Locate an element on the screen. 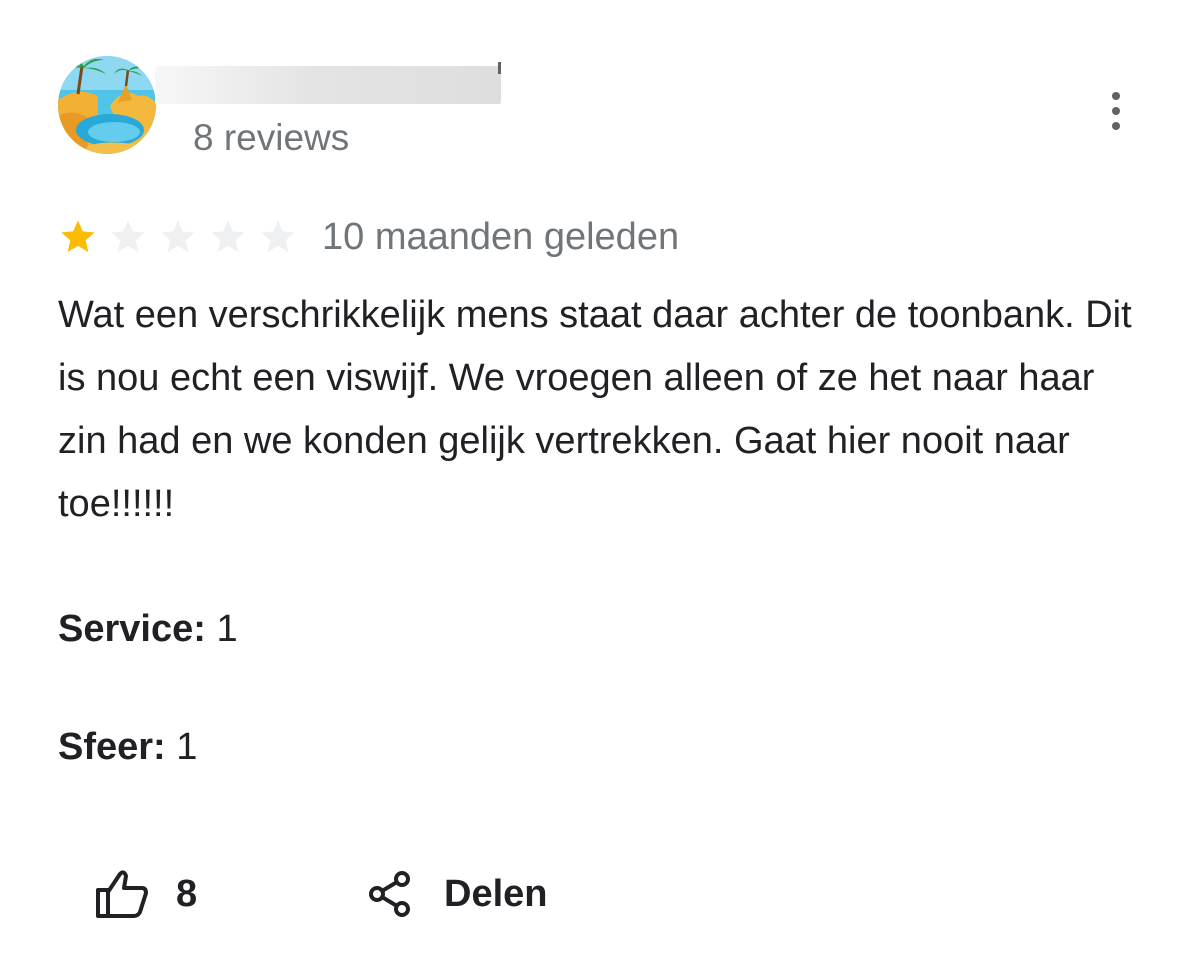 Image resolution: width=1200 pixels, height=963 pixels. share-icon is located at coordinates (389, 894).